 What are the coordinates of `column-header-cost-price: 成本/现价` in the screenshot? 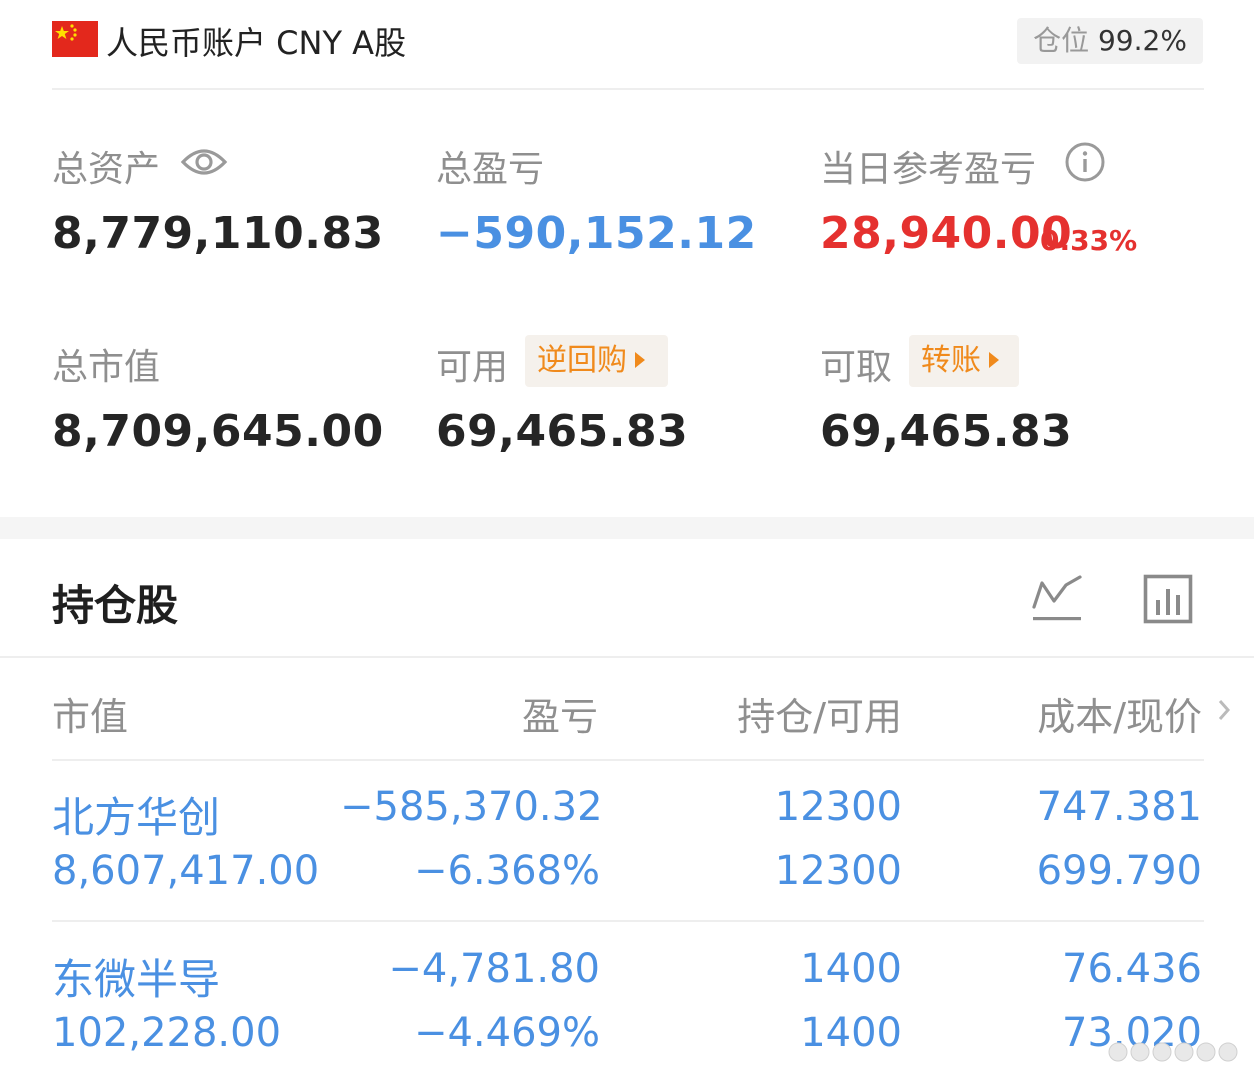 It's located at (1071, 713).